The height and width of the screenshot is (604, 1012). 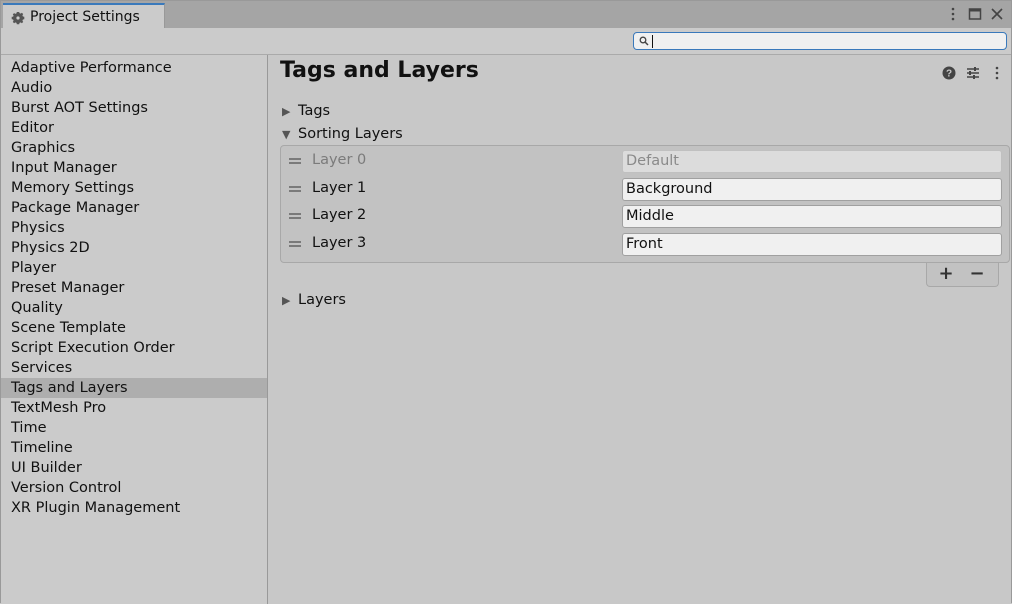 I want to click on expanded-arrow-icon: ▼, so click(x=286, y=134).